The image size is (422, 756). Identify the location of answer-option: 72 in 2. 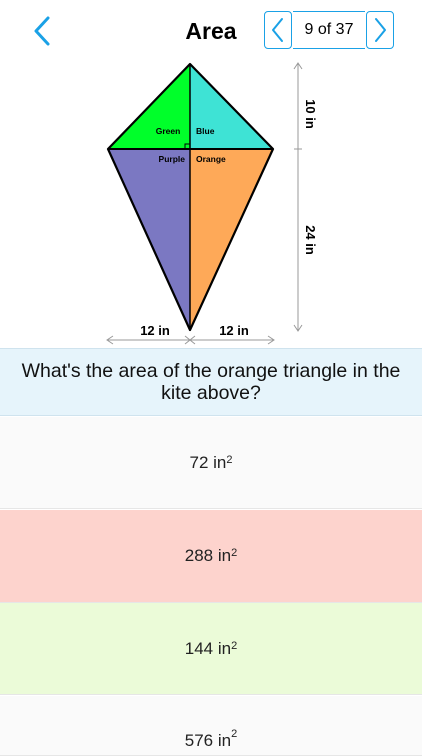
(211, 463).